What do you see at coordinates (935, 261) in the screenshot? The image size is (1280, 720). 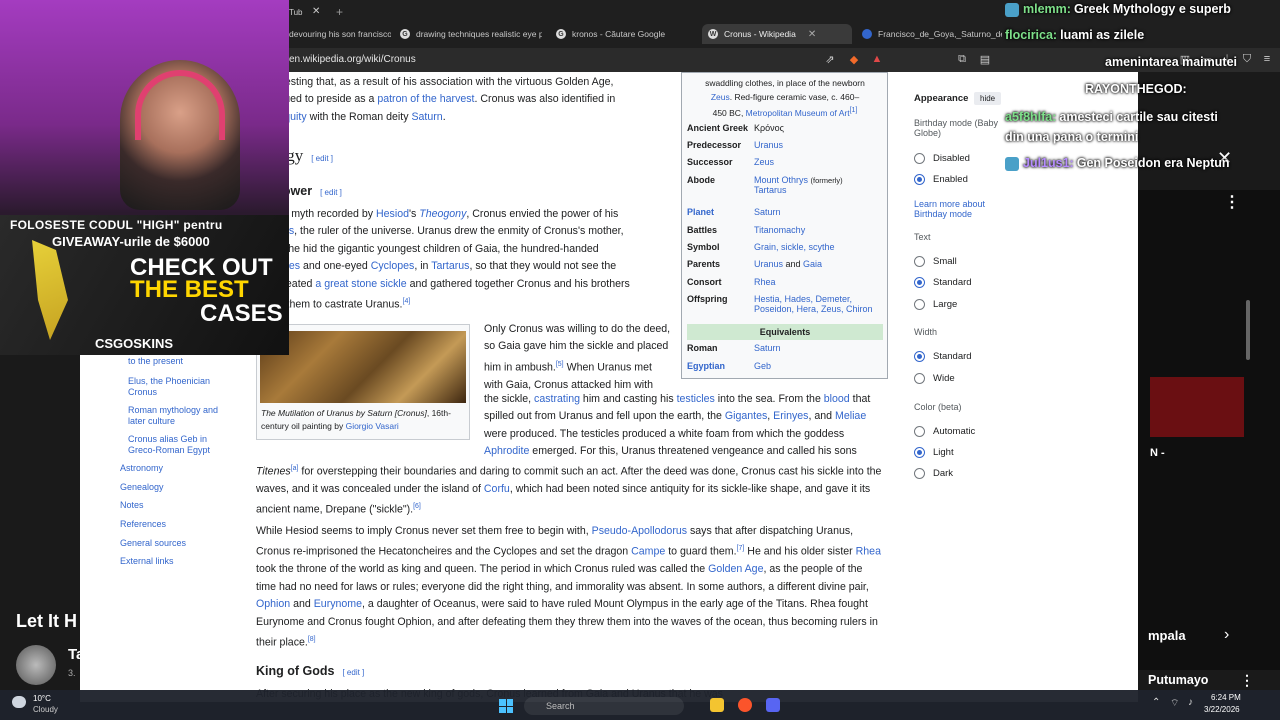 I see `radio-text-small: Small` at bounding box center [935, 261].